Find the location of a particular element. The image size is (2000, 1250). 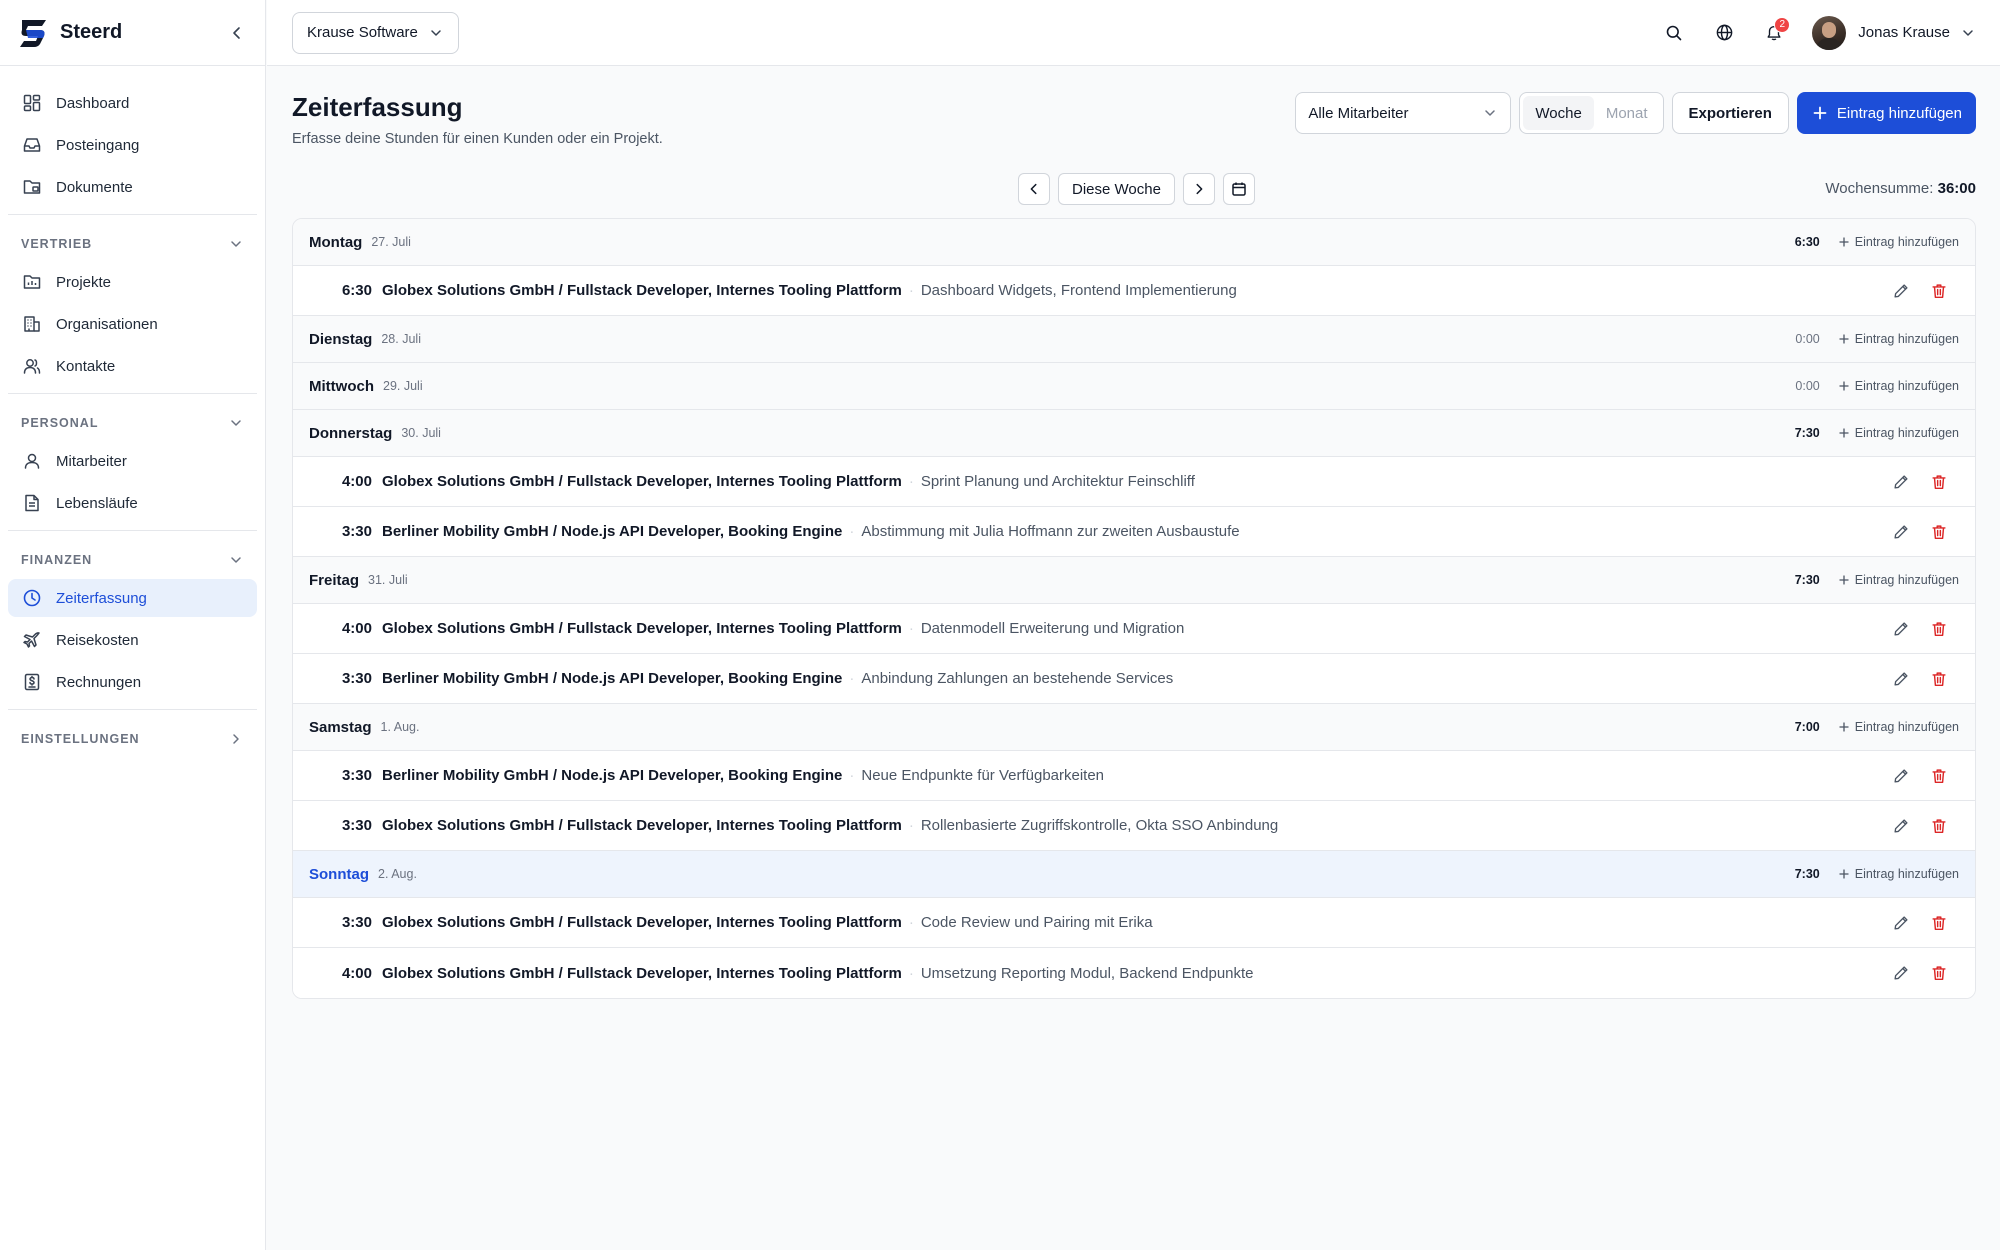

documents-icon is located at coordinates (32, 187).